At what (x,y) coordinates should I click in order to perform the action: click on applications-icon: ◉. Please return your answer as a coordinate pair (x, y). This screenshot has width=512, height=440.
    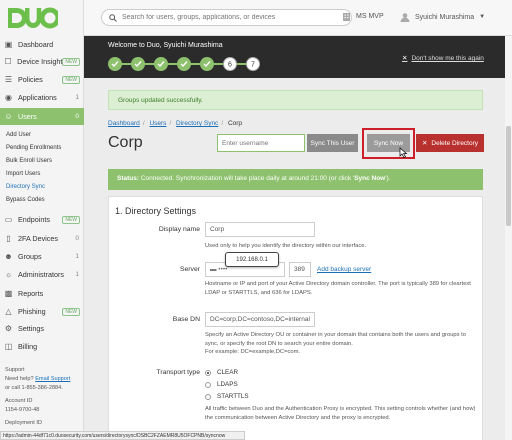
    Looking at the image, I should click on (8, 97).